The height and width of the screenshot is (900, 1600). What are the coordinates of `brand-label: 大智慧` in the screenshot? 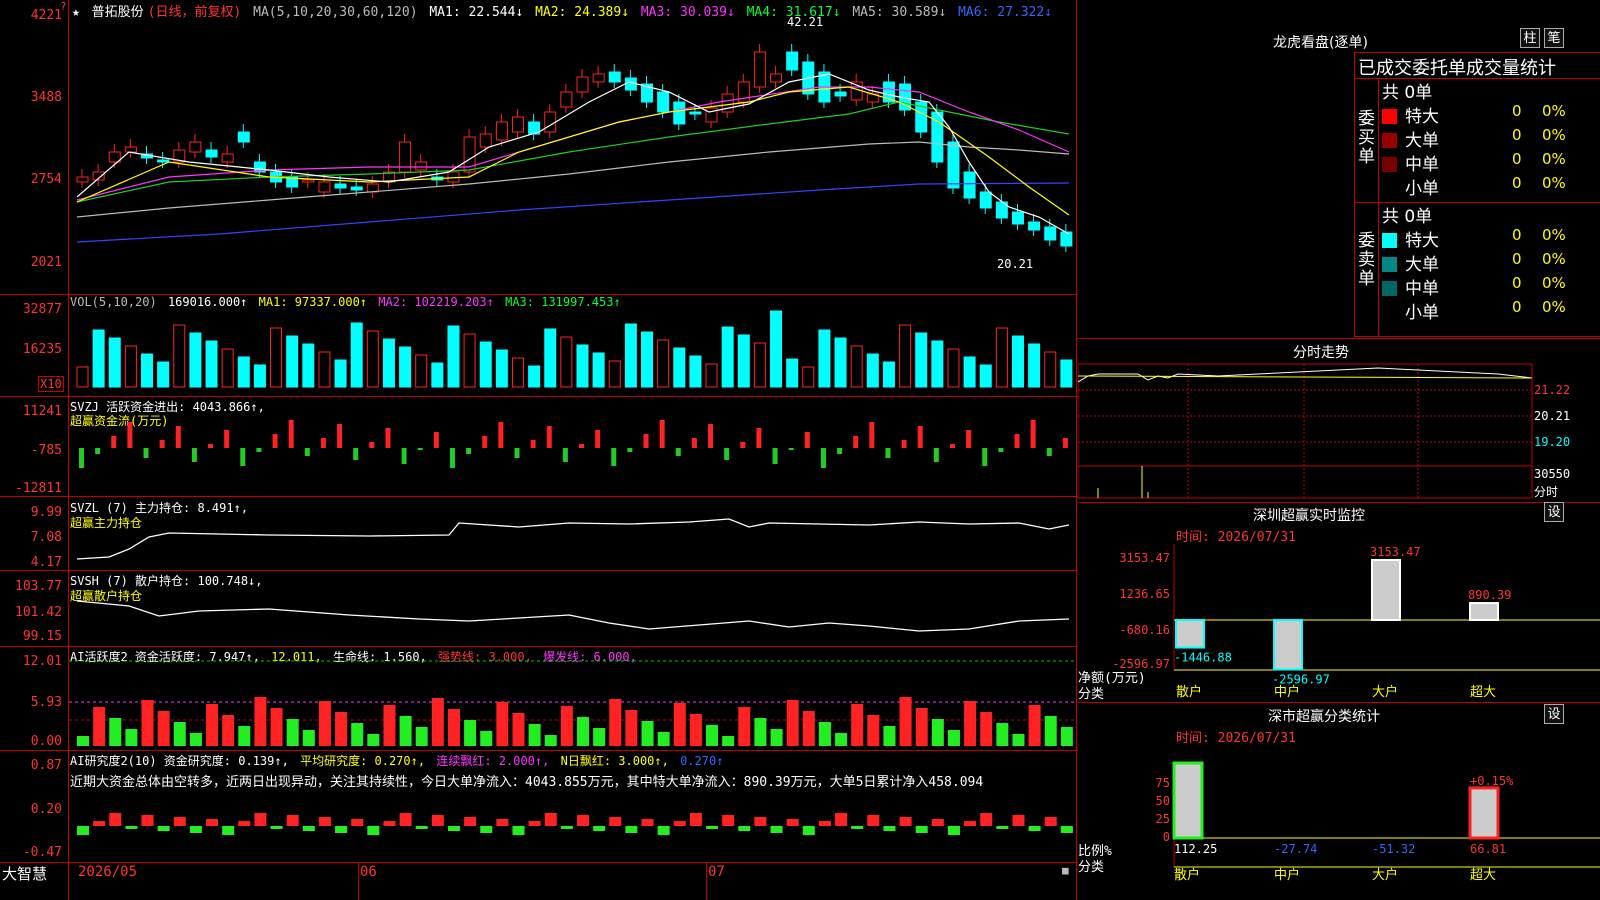 It's located at (25, 874).